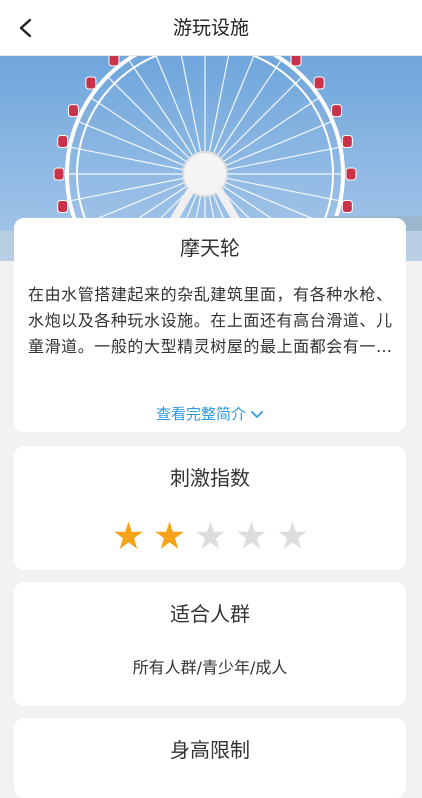 The height and width of the screenshot is (798, 422). I want to click on facility-name: 摩天轮, so click(210, 248).